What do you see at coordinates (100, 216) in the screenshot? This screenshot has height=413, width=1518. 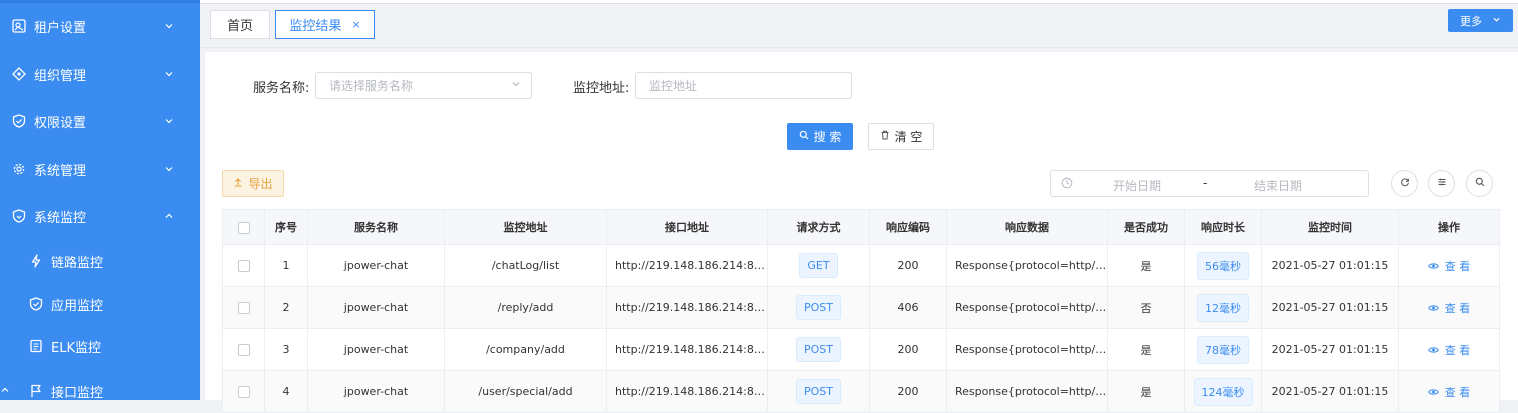 I see `sidebar-item-system-monitor: 系统监控` at bounding box center [100, 216].